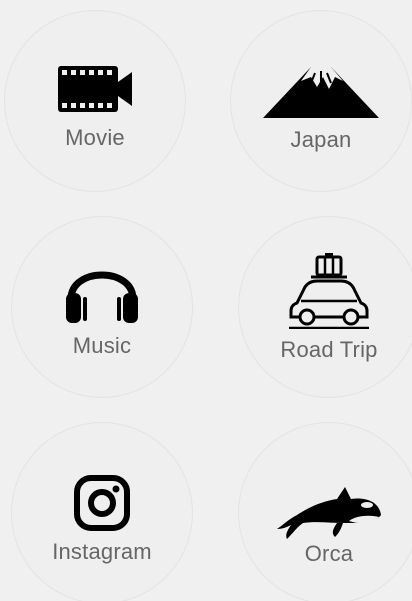  I want to click on tile-orca: Orca, so click(325, 511).